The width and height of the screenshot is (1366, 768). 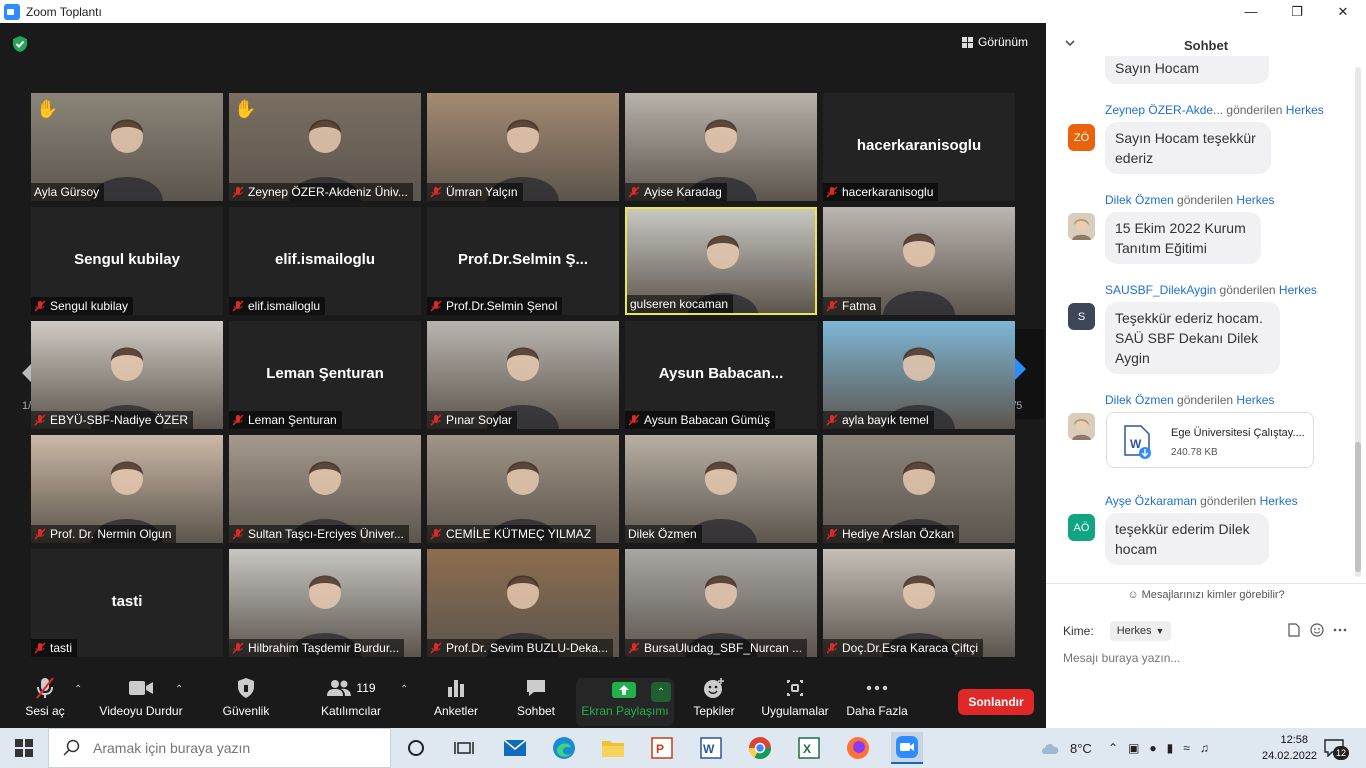 I want to click on participant-name: Doç.Dr.Esra Karaca Çiftçi, so click(x=910, y=648).